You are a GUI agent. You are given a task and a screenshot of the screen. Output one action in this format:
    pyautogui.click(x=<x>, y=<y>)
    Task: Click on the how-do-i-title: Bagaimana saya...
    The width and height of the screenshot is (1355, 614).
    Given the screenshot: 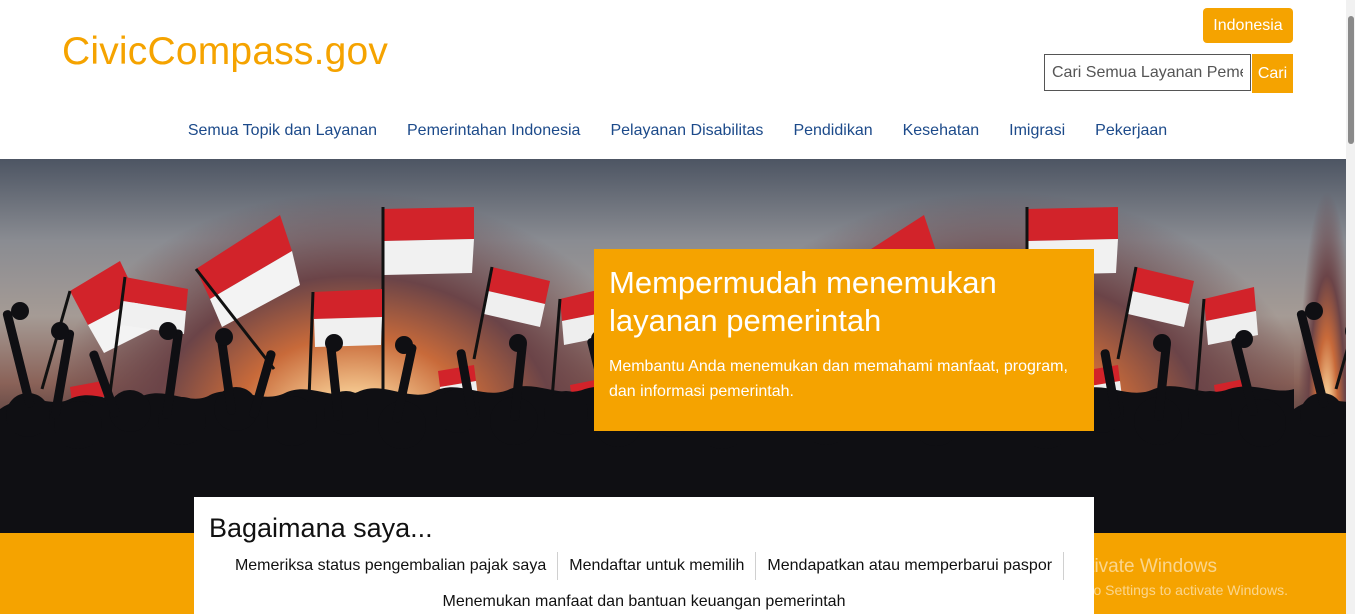 What is the action you would take?
    pyautogui.click(x=321, y=528)
    